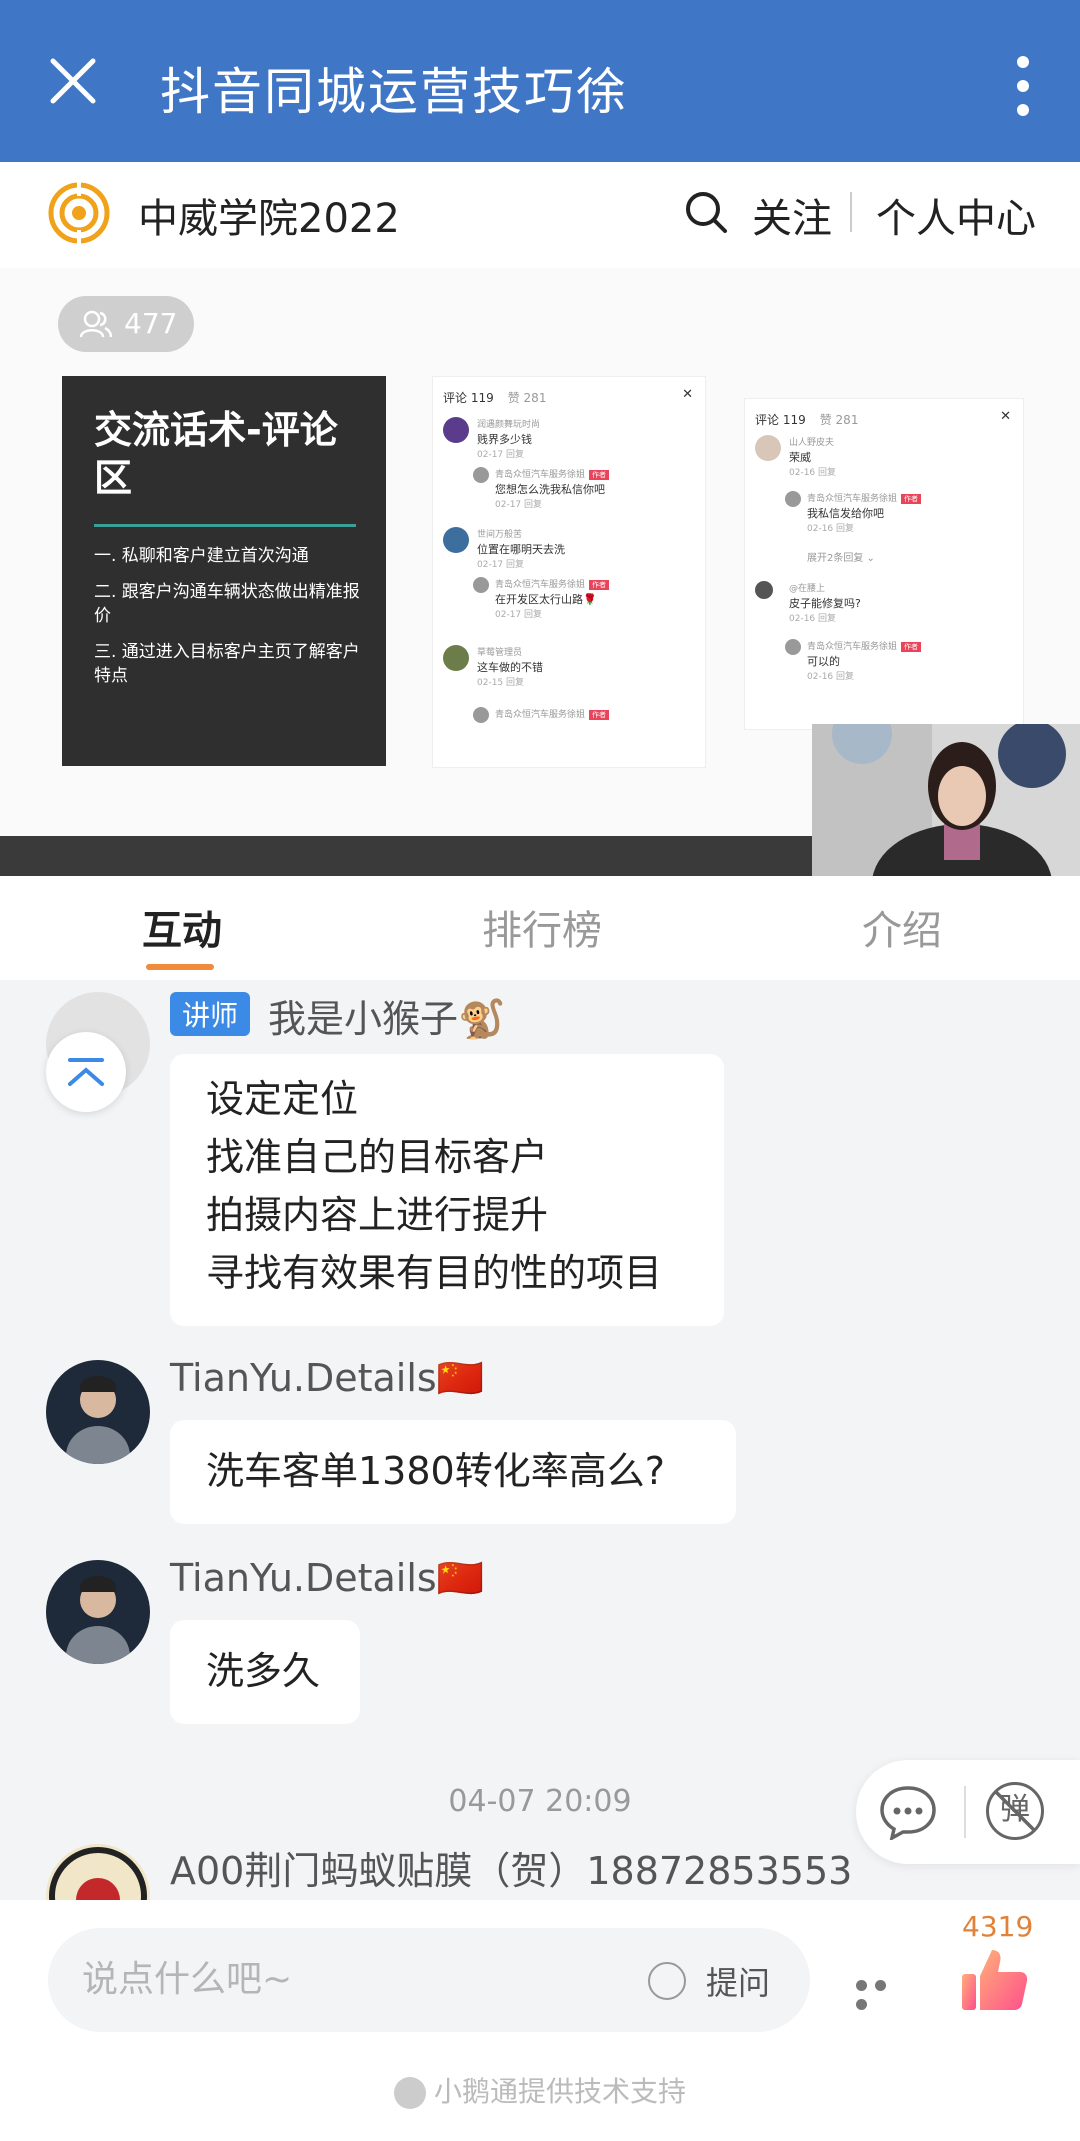 The image size is (1080, 2141). Describe the element at coordinates (908, 1812) in the screenshot. I see `comment-icon` at that location.